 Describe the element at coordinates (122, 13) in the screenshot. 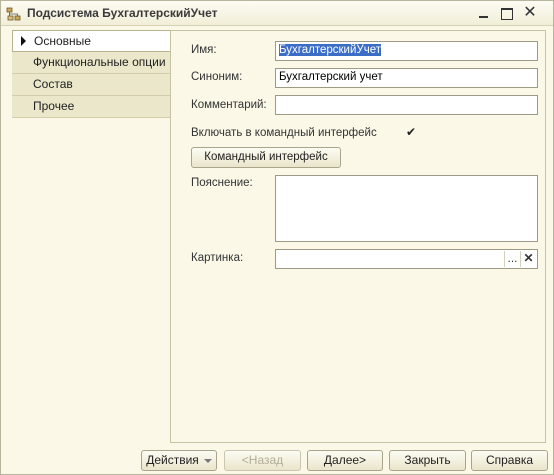

I see `window-title: Подсистема БухгалтерскийУчет` at that location.